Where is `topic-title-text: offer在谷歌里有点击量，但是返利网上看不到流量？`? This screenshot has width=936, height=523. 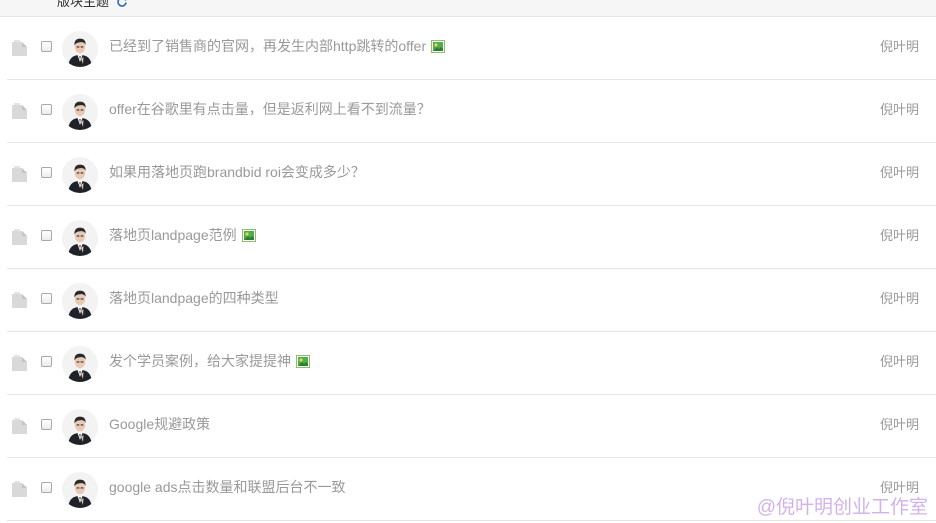 topic-title-text: offer在谷歌里有点击量，但是返利网上看不到流量？ is located at coordinates (270, 109).